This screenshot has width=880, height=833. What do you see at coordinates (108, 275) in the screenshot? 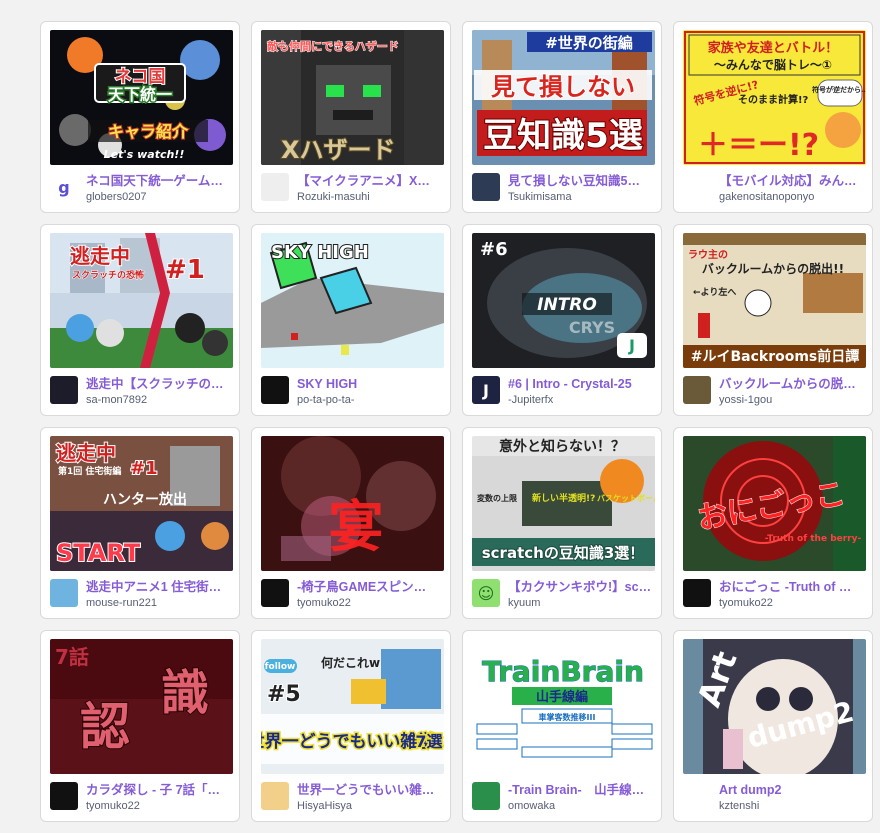
I see `thumb-text: スクラッチの恐怖` at bounding box center [108, 275].